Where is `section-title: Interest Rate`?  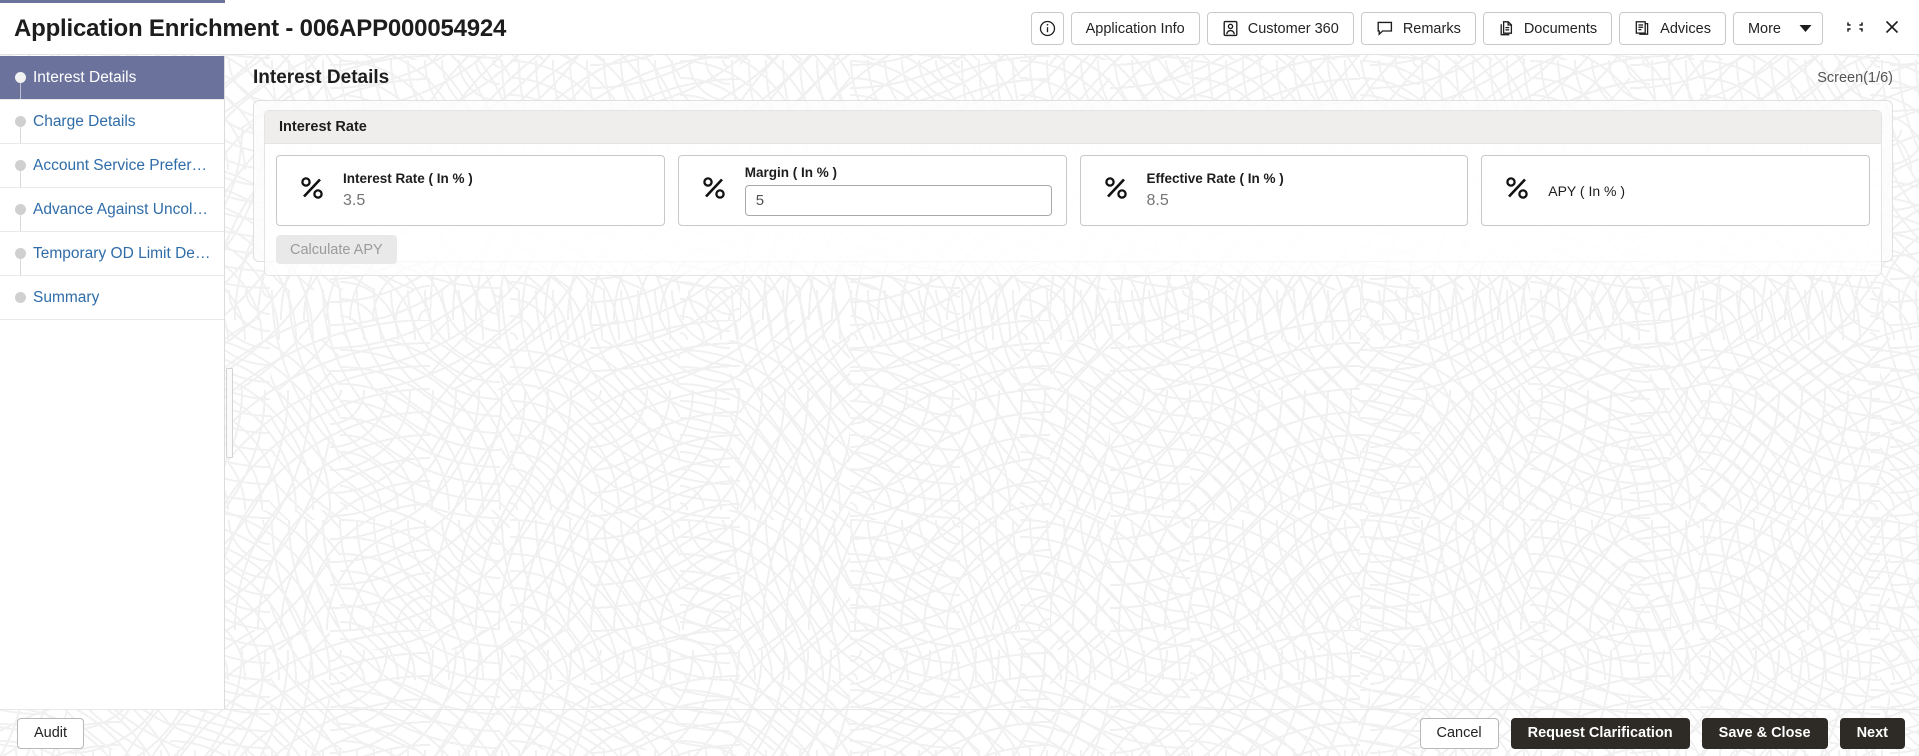
section-title: Interest Rate is located at coordinates (323, 127).